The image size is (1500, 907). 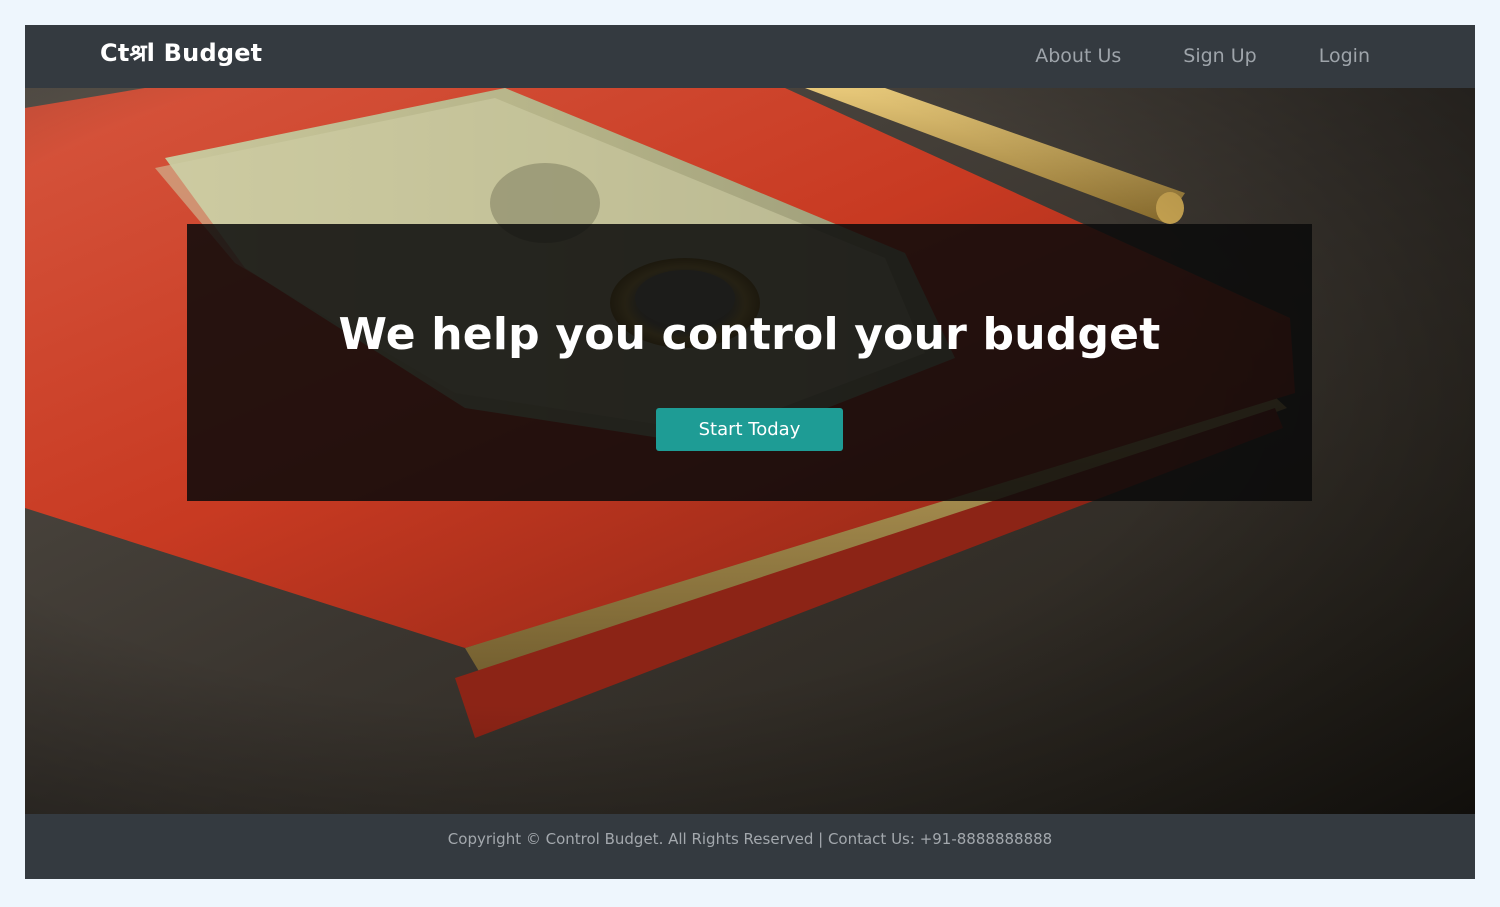 What do you see at coordinates (749, 429) in the screenshot?
I see `start-today-button: Start Today` at bounding box center [749, 429].